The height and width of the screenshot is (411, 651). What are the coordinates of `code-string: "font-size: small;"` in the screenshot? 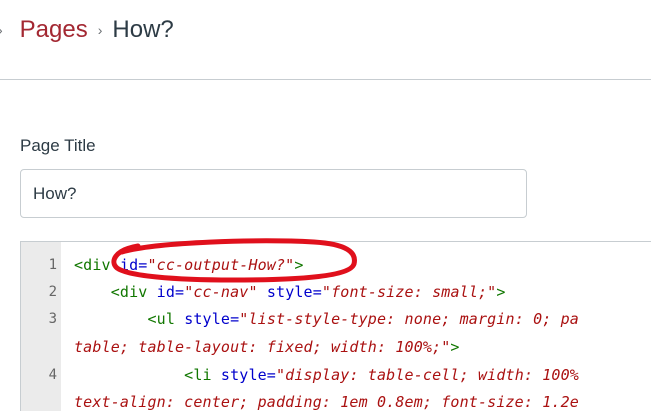 It's located at (409, 292).